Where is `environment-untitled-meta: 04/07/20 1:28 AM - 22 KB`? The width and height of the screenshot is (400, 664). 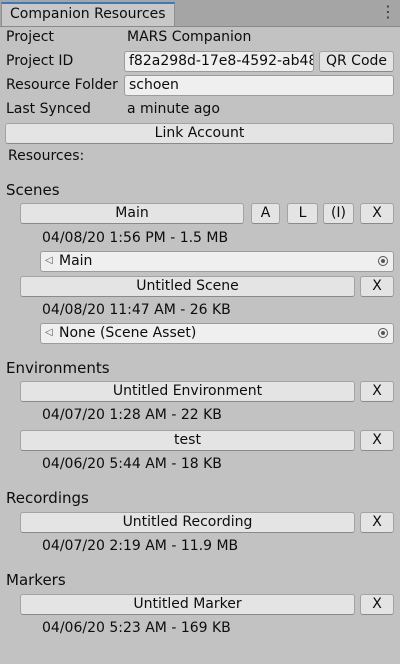 environment-untitled-meta: 04/07/20 1:28 AM - 22 KB is located at coordinates (132, 415).